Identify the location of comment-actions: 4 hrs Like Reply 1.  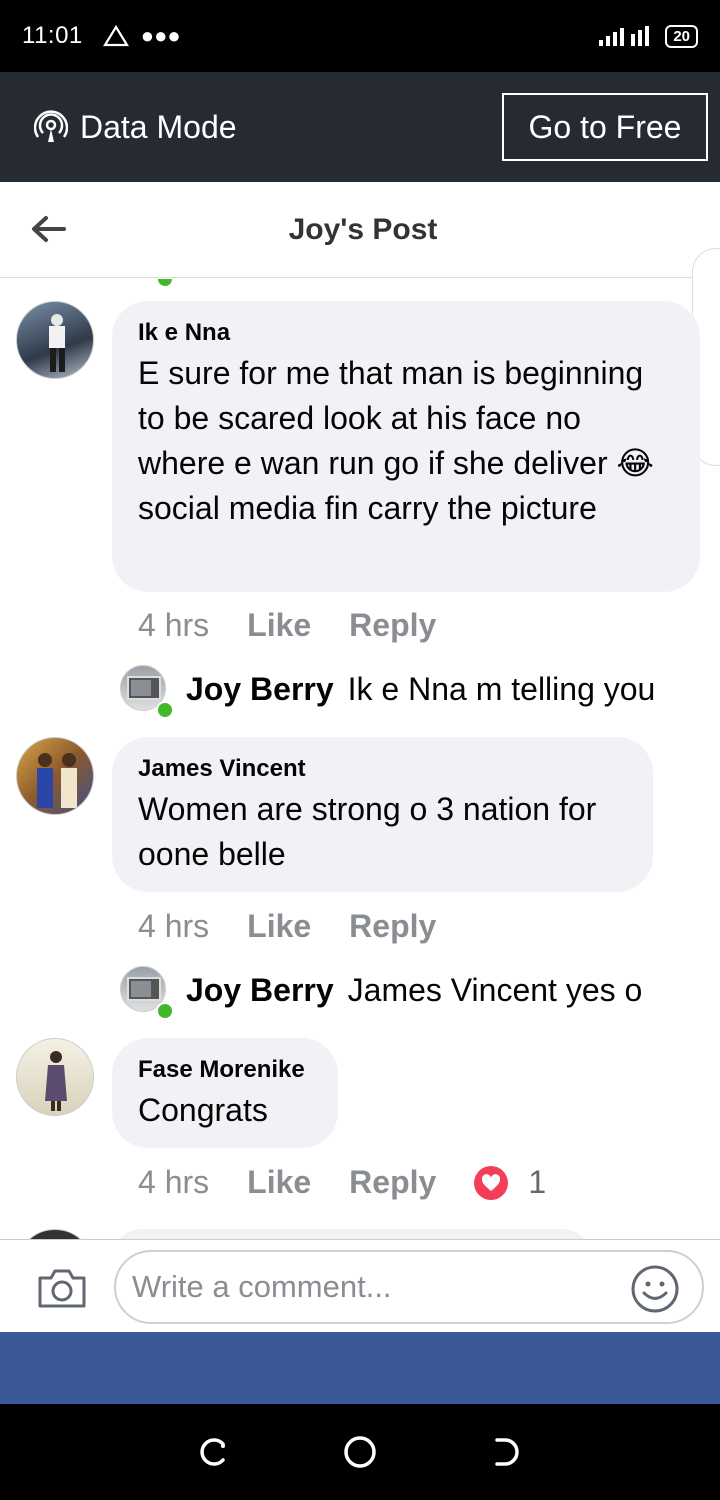
(342, 1182).